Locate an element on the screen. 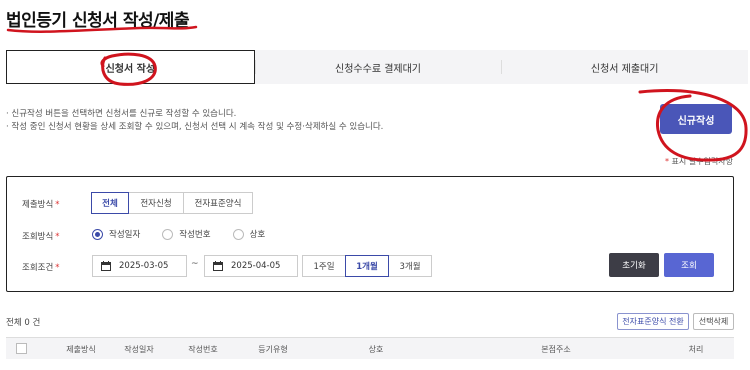 The height and width of the screenshot is (370, 750). table-header: 제출방식 작성일자 작성번호 등기유형 상호 본점주소 처리 is located at coordinates (370, 348).